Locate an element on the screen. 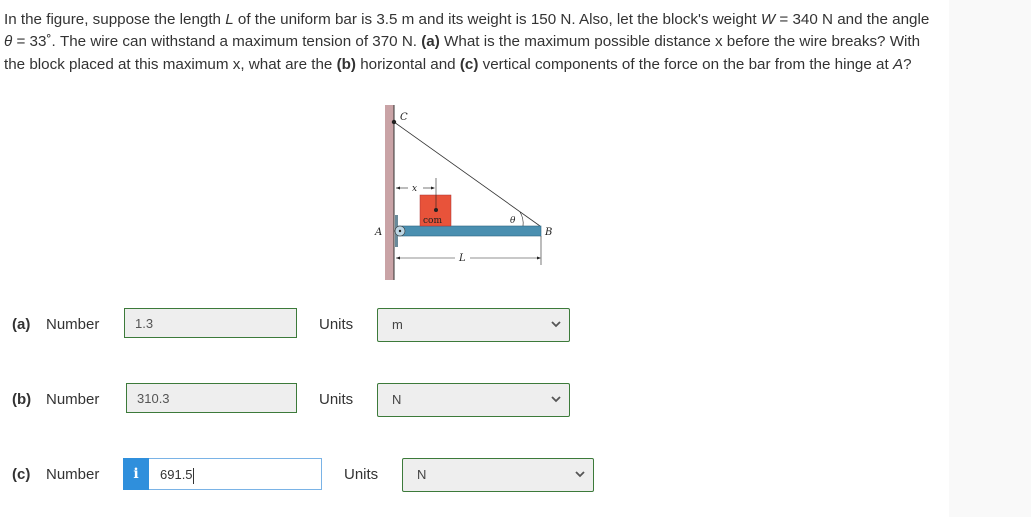 This screenshot has width=1031, height=517. part-label: (b) is located at coordinates (22, 399).